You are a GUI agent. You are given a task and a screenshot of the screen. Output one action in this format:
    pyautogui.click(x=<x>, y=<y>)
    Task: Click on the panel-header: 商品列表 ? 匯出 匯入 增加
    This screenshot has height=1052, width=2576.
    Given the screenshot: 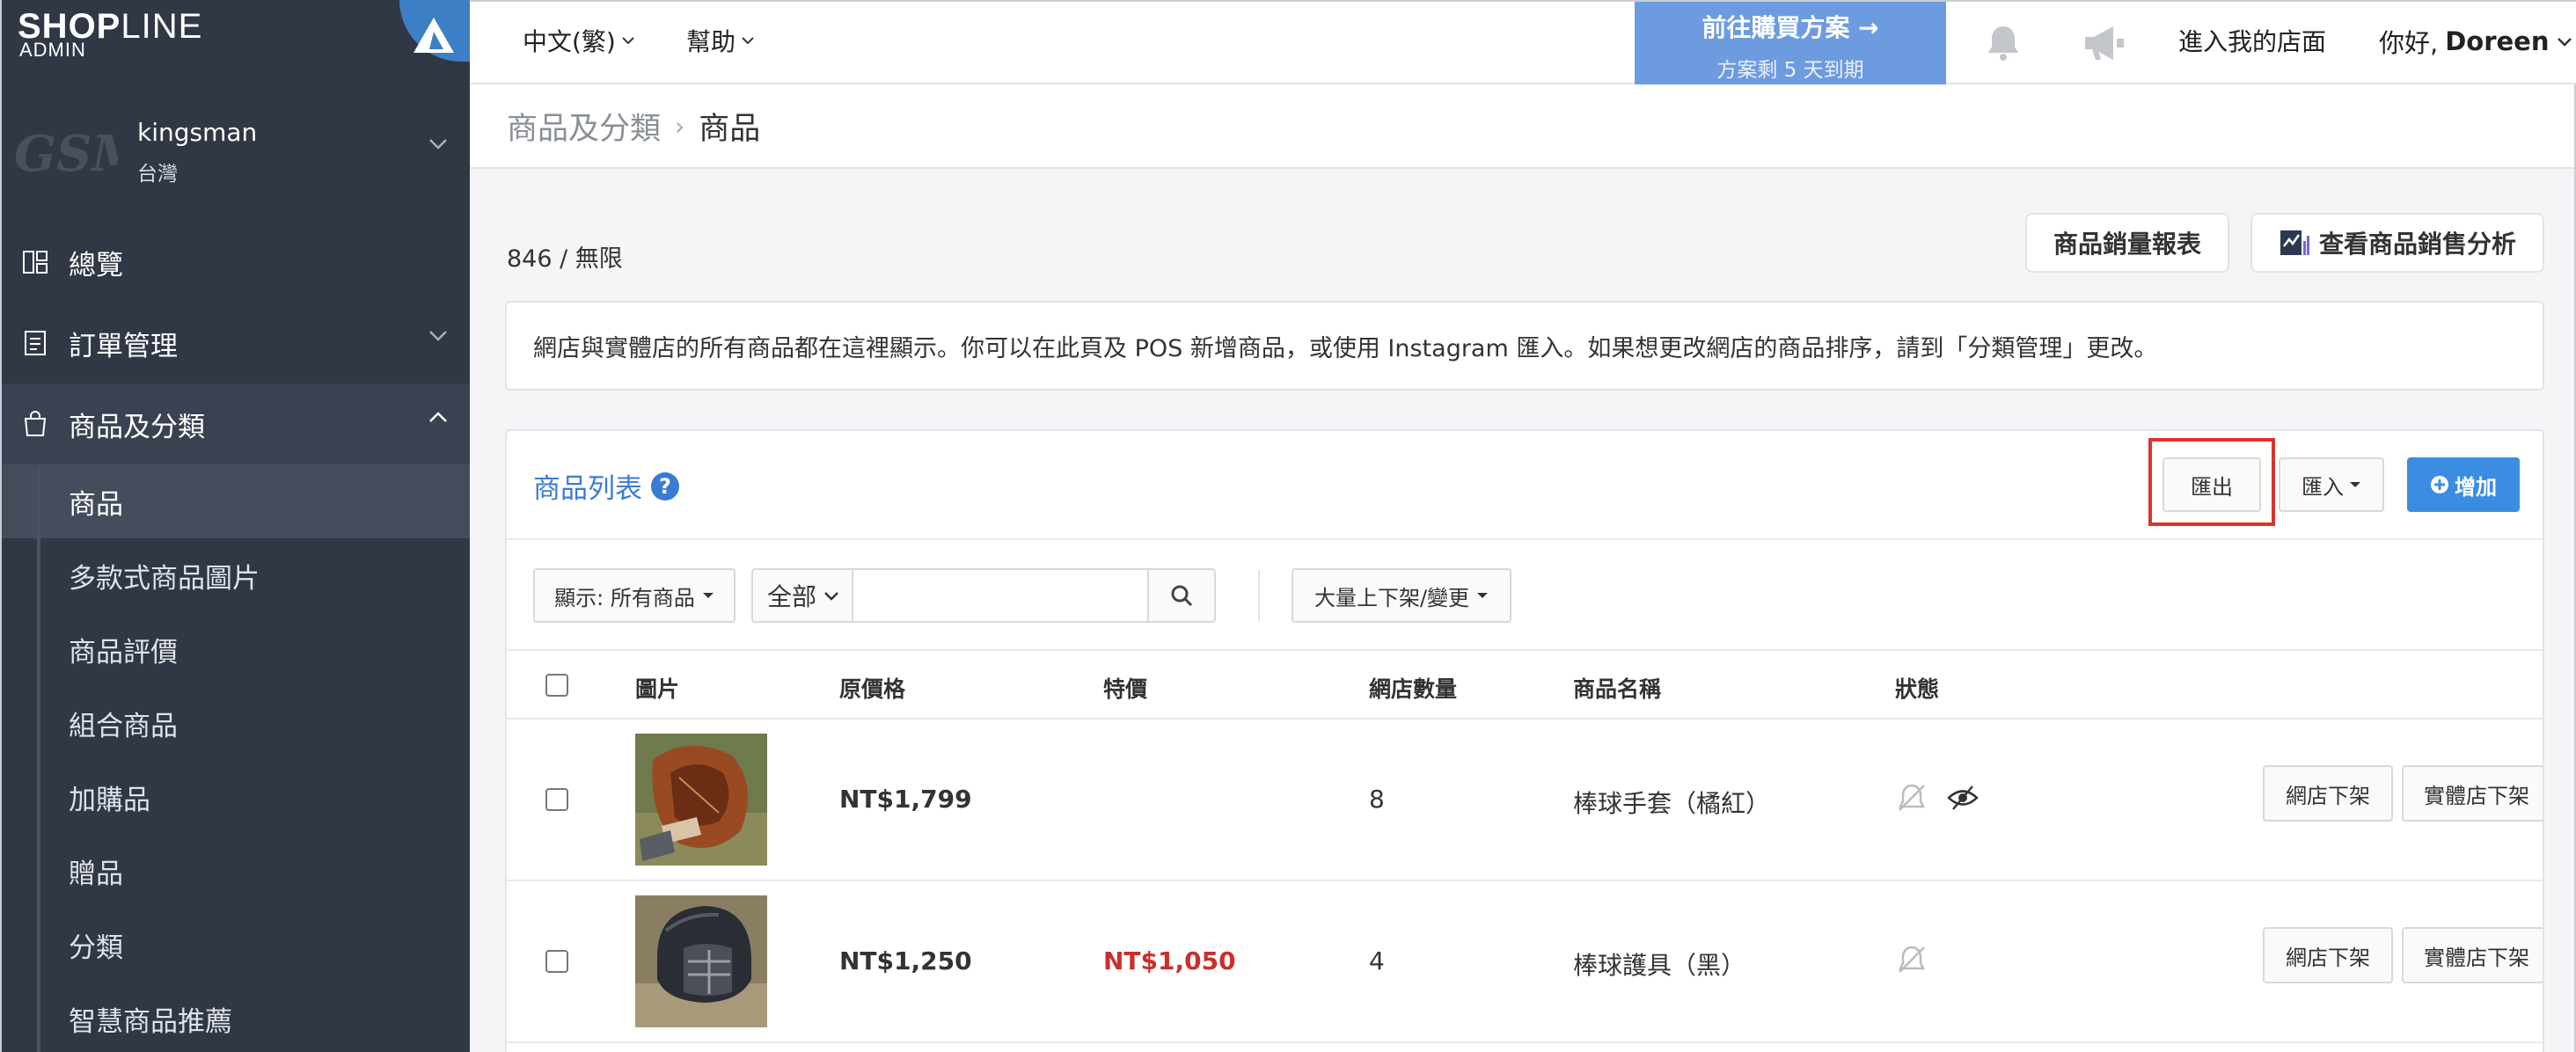 What is the action you would take?
    pyautogui.click(x=1525, y=486)
    